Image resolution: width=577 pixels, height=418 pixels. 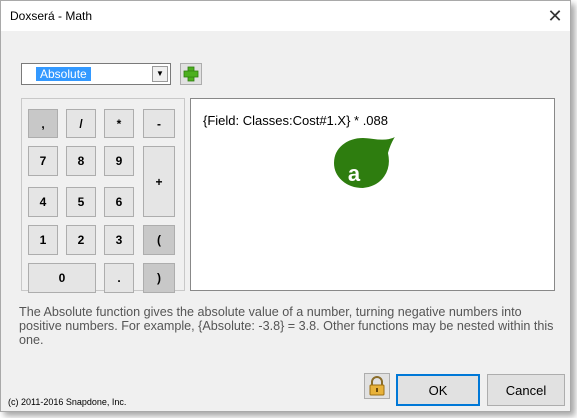 I want to click on lock-button, so click(x=377, y=386).